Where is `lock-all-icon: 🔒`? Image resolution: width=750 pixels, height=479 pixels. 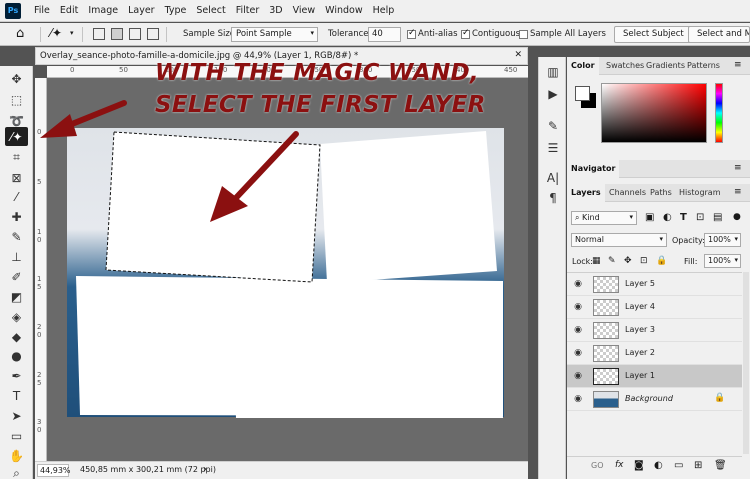 lock-all-icon: 🔒 is located at coordinates (661, 261).